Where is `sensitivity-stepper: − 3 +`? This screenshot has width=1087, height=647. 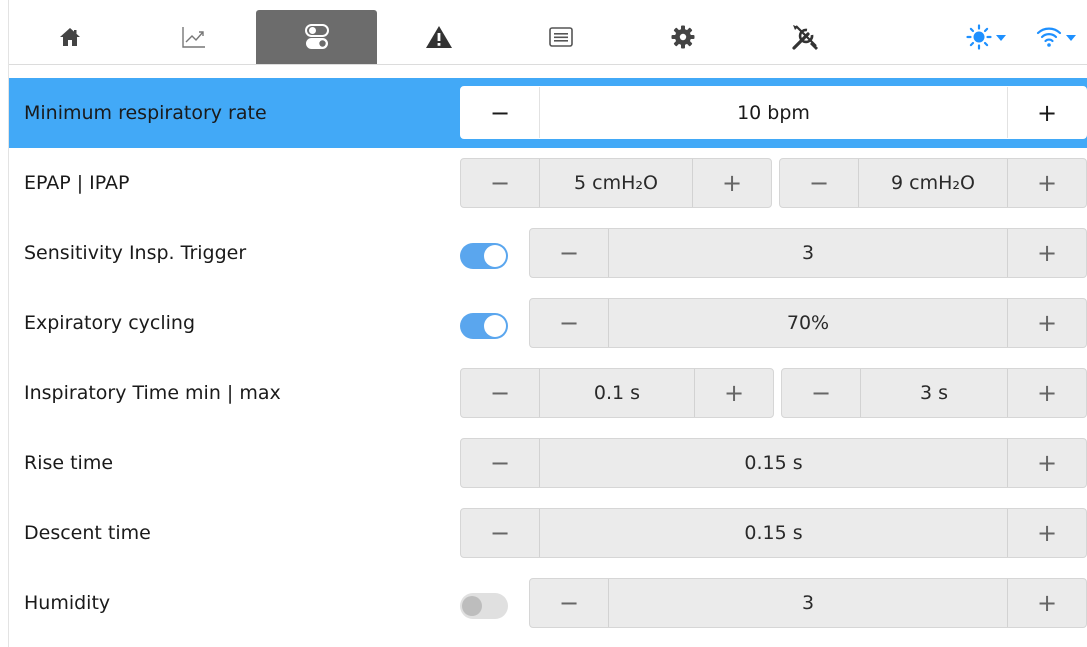
sensitivity-stepper: − 3 + is located at coordinates (808, 253).